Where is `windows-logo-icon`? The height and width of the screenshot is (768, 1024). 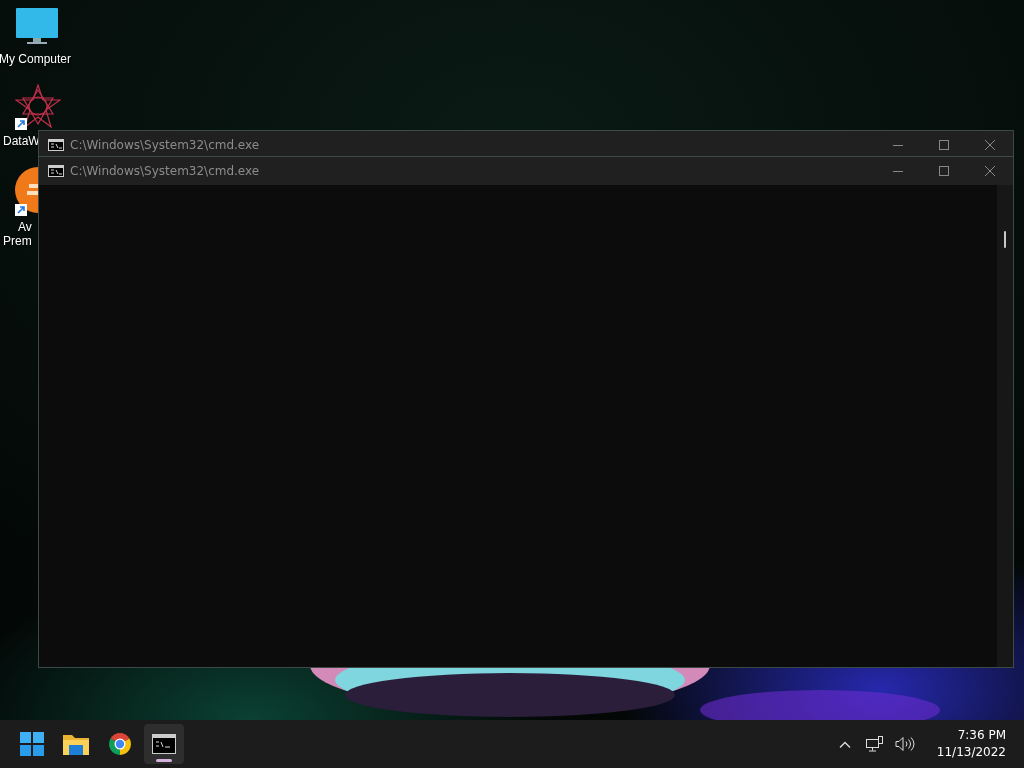
windows-logo-icon is located at coordinates (32, 744).